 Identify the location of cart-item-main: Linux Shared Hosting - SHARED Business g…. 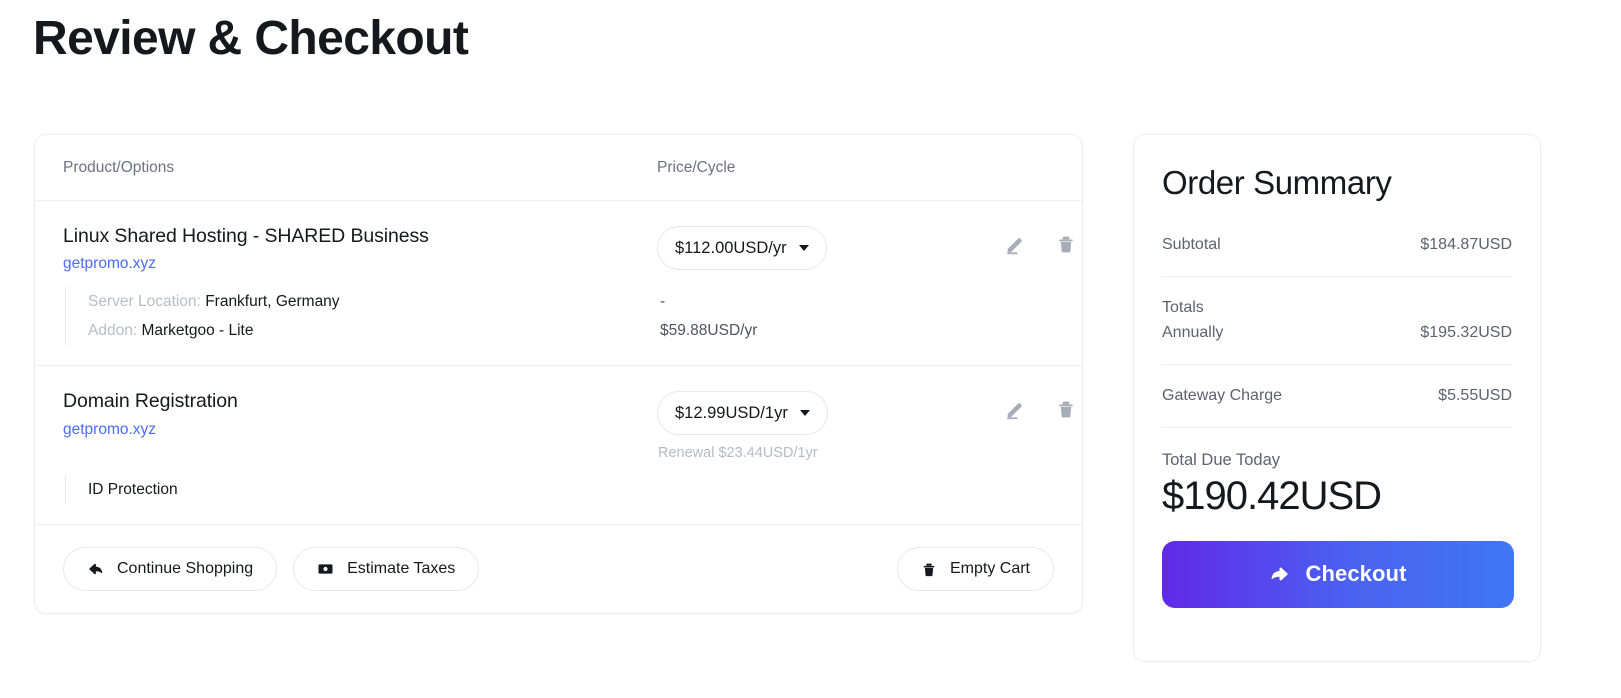
(568, 248).